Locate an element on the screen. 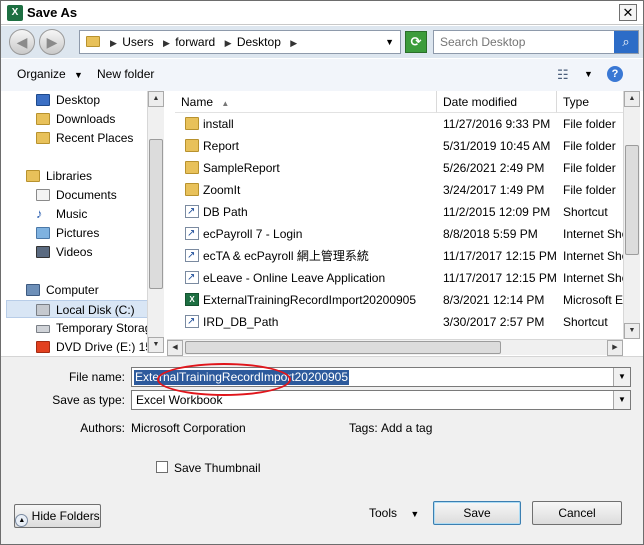 Image resolution: width=644 pixels, height=545 pixels. address-row: ◀ ▶ ▶ Users ▶ forward ▶ Desktop ▶ ▼ ⟳ ⌕ is located at coordinates (322, 42).